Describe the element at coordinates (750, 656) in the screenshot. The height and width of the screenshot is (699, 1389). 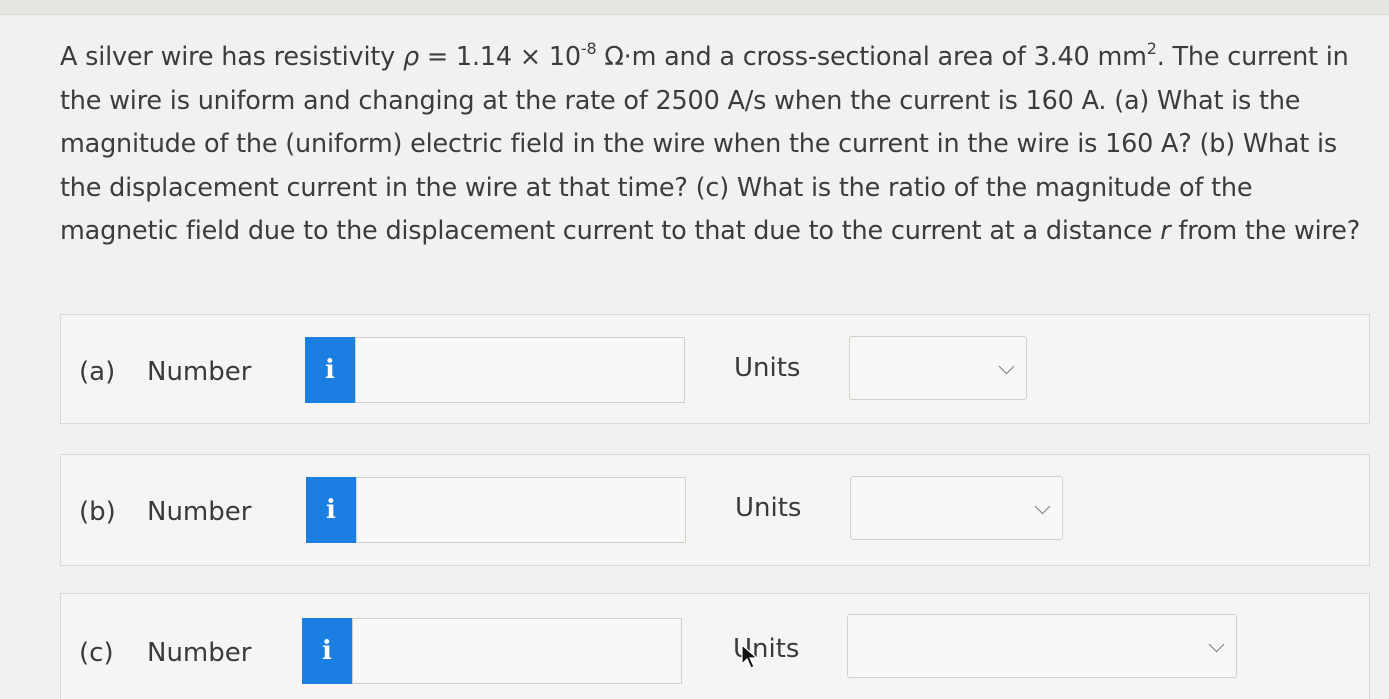
I see `mouse-pointer-icon` at that location.